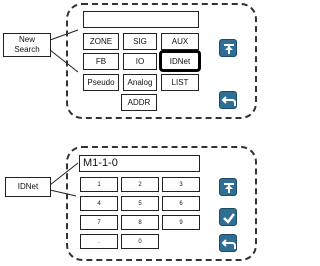  What do you see at coordinates (27, 45) in the screenshot?
I see `new-search-callout: New Search` at bounding box center [27, 45].